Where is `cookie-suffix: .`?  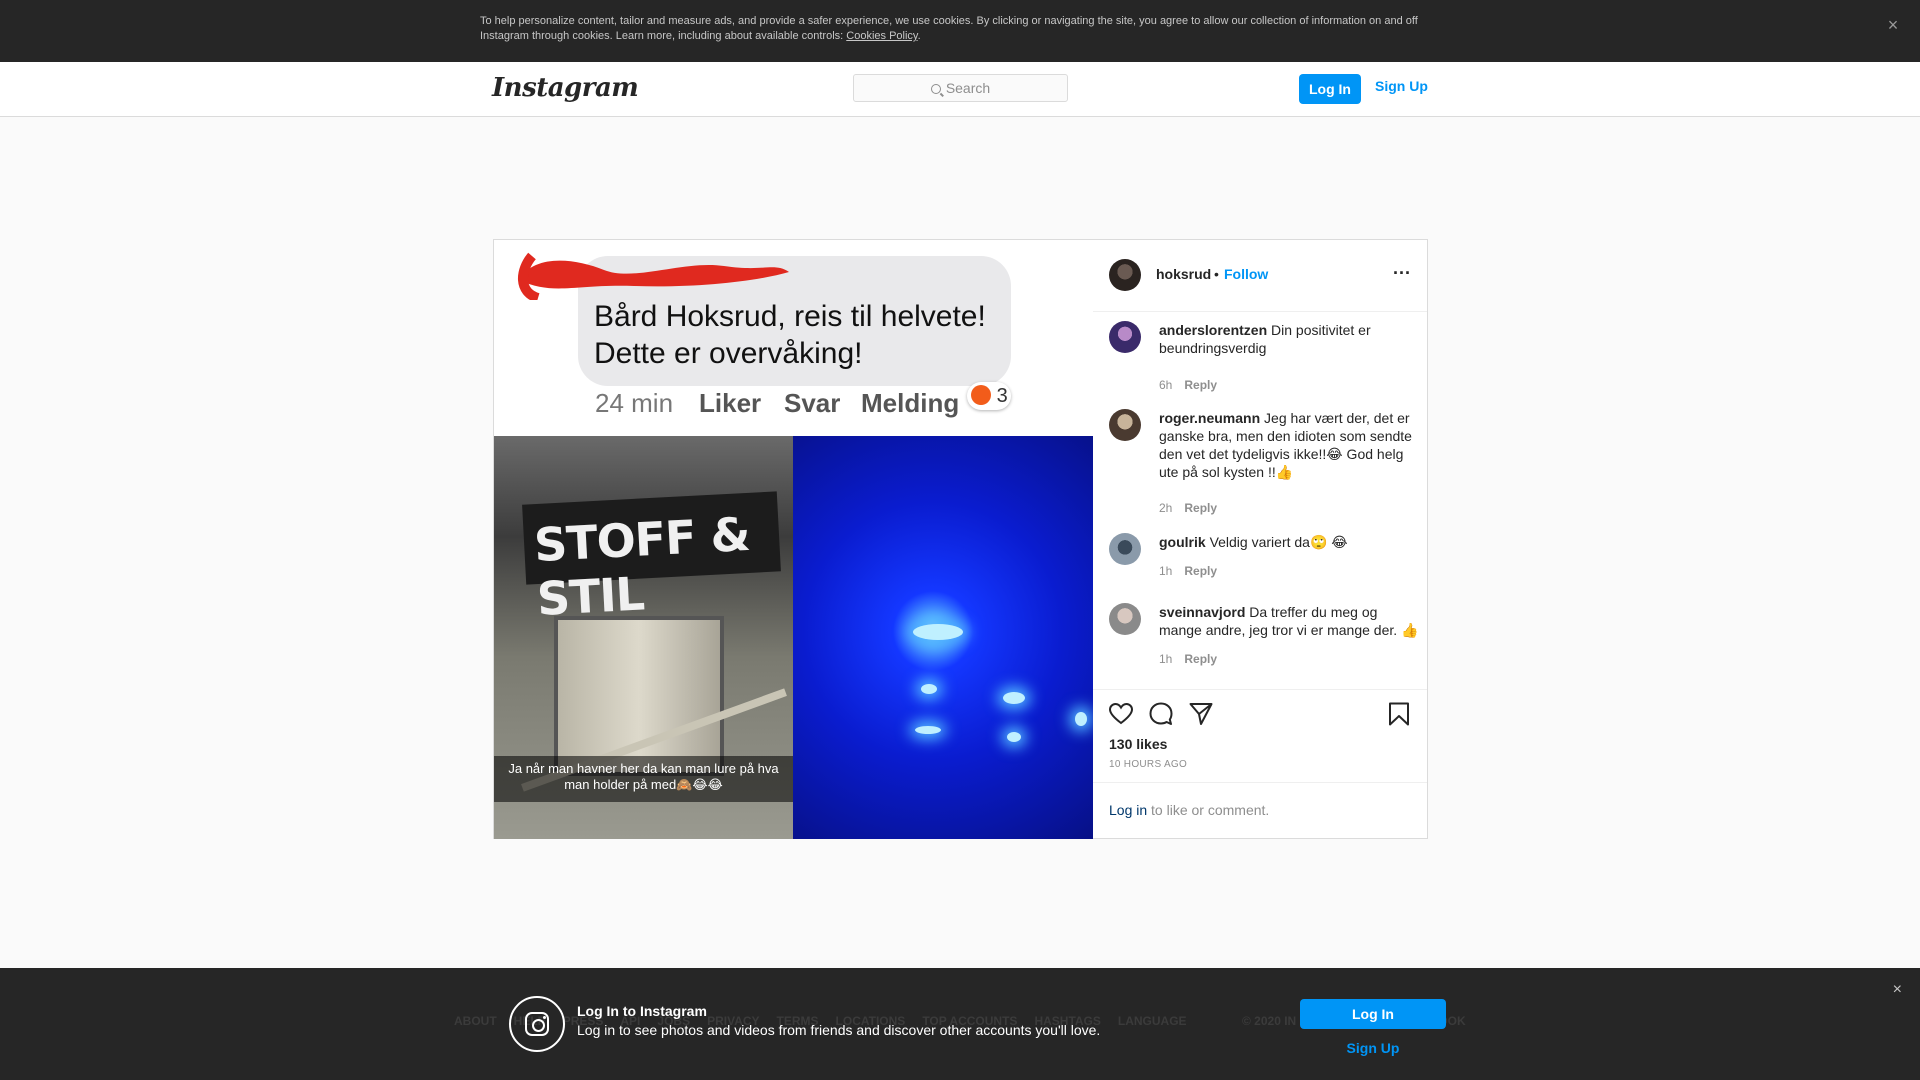
cookie-suffix: . is located at coordinates (919, 36).